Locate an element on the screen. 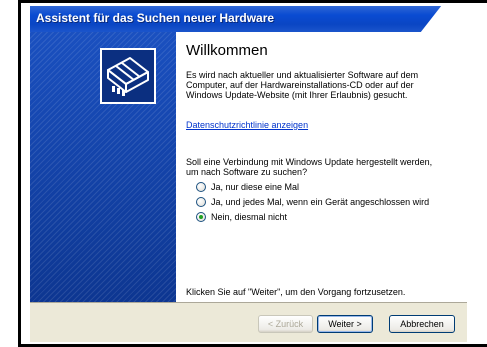 This screenshot has width=487, height=347. button-bar: < Zurück Weiter > Abbrechen is located at coordinates (248, 322).